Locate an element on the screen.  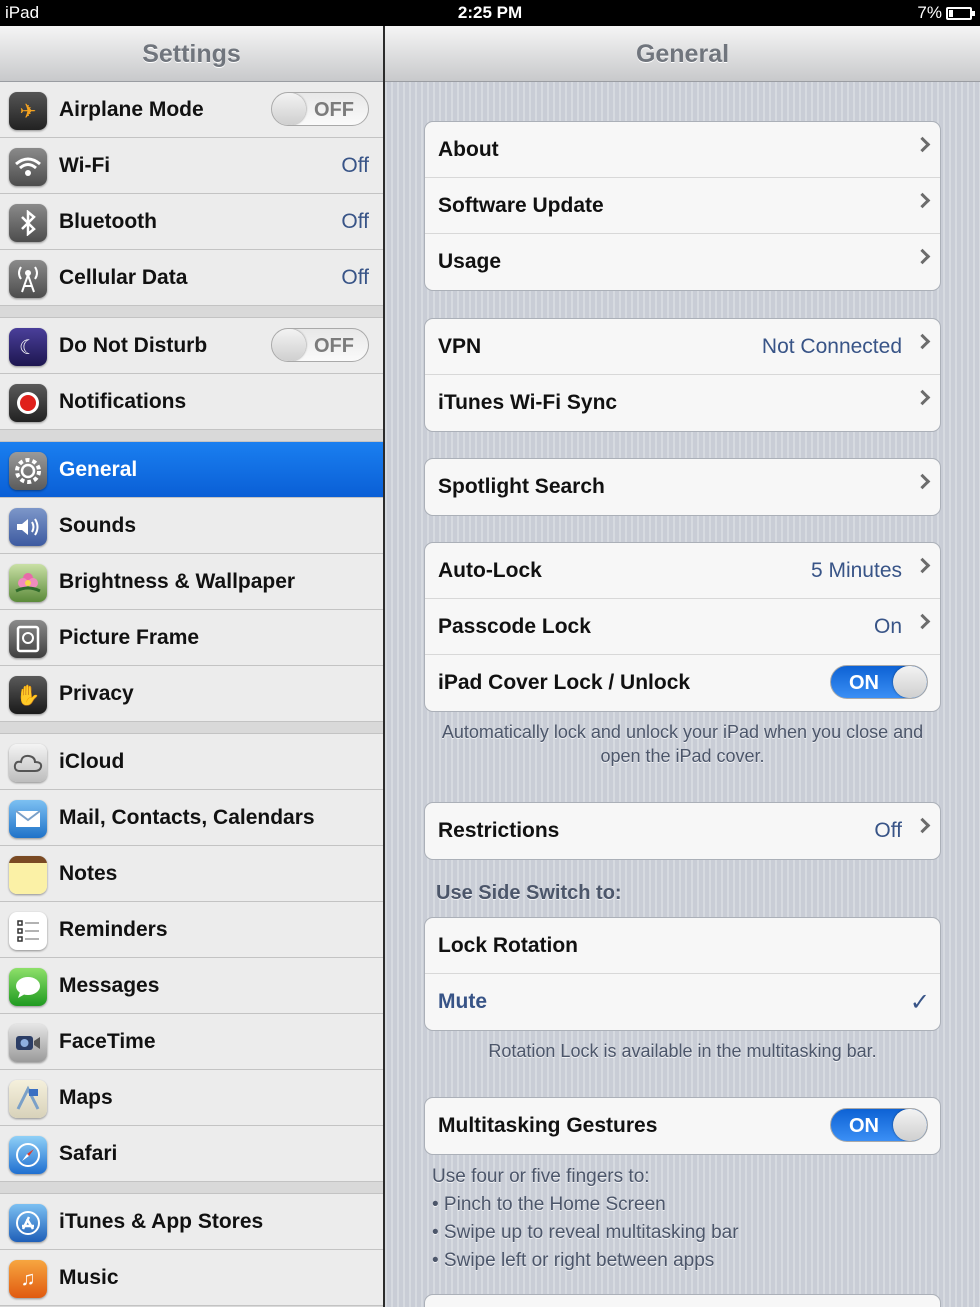
messages-icon is located at coordinates (28, 987).